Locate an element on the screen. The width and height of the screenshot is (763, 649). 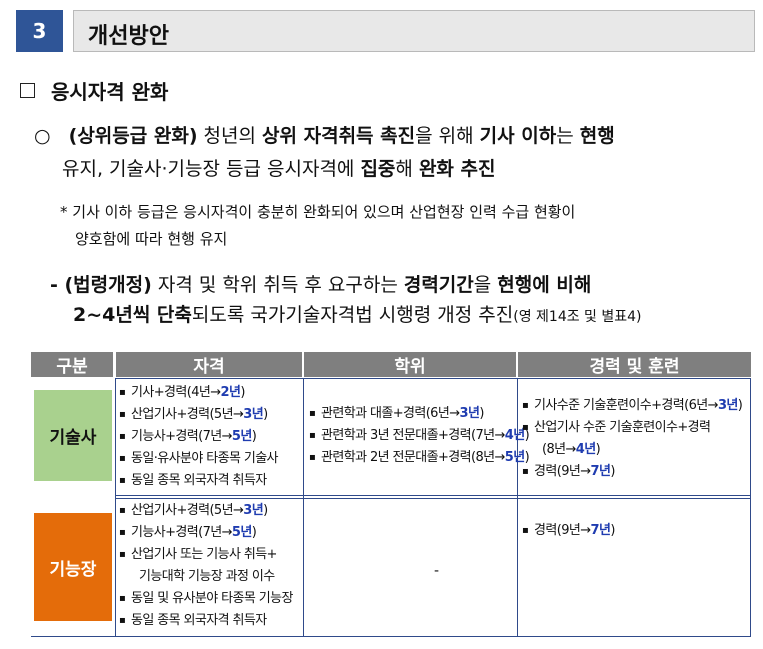
law-reference: (영 제14조 및 별표4) is located at coordinates (577, 317).